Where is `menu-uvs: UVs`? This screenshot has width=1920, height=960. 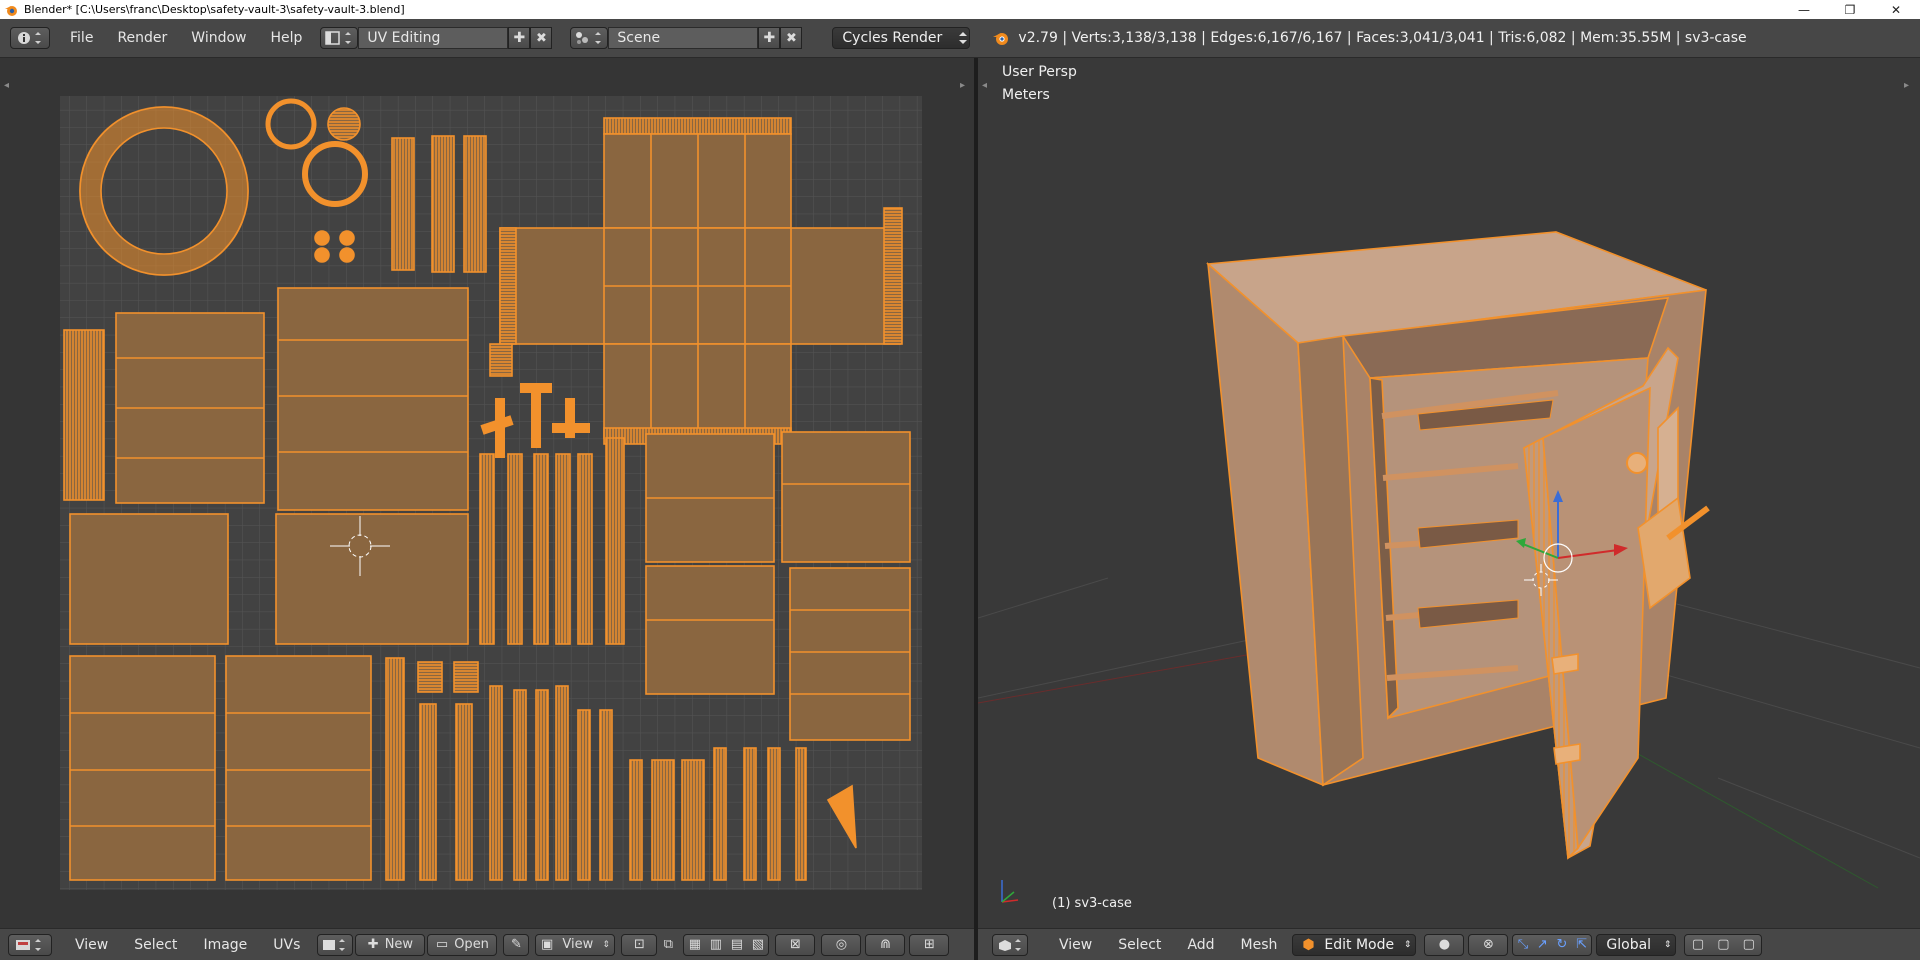 menu-uvs: UVs is located at coordinates (286, 945).